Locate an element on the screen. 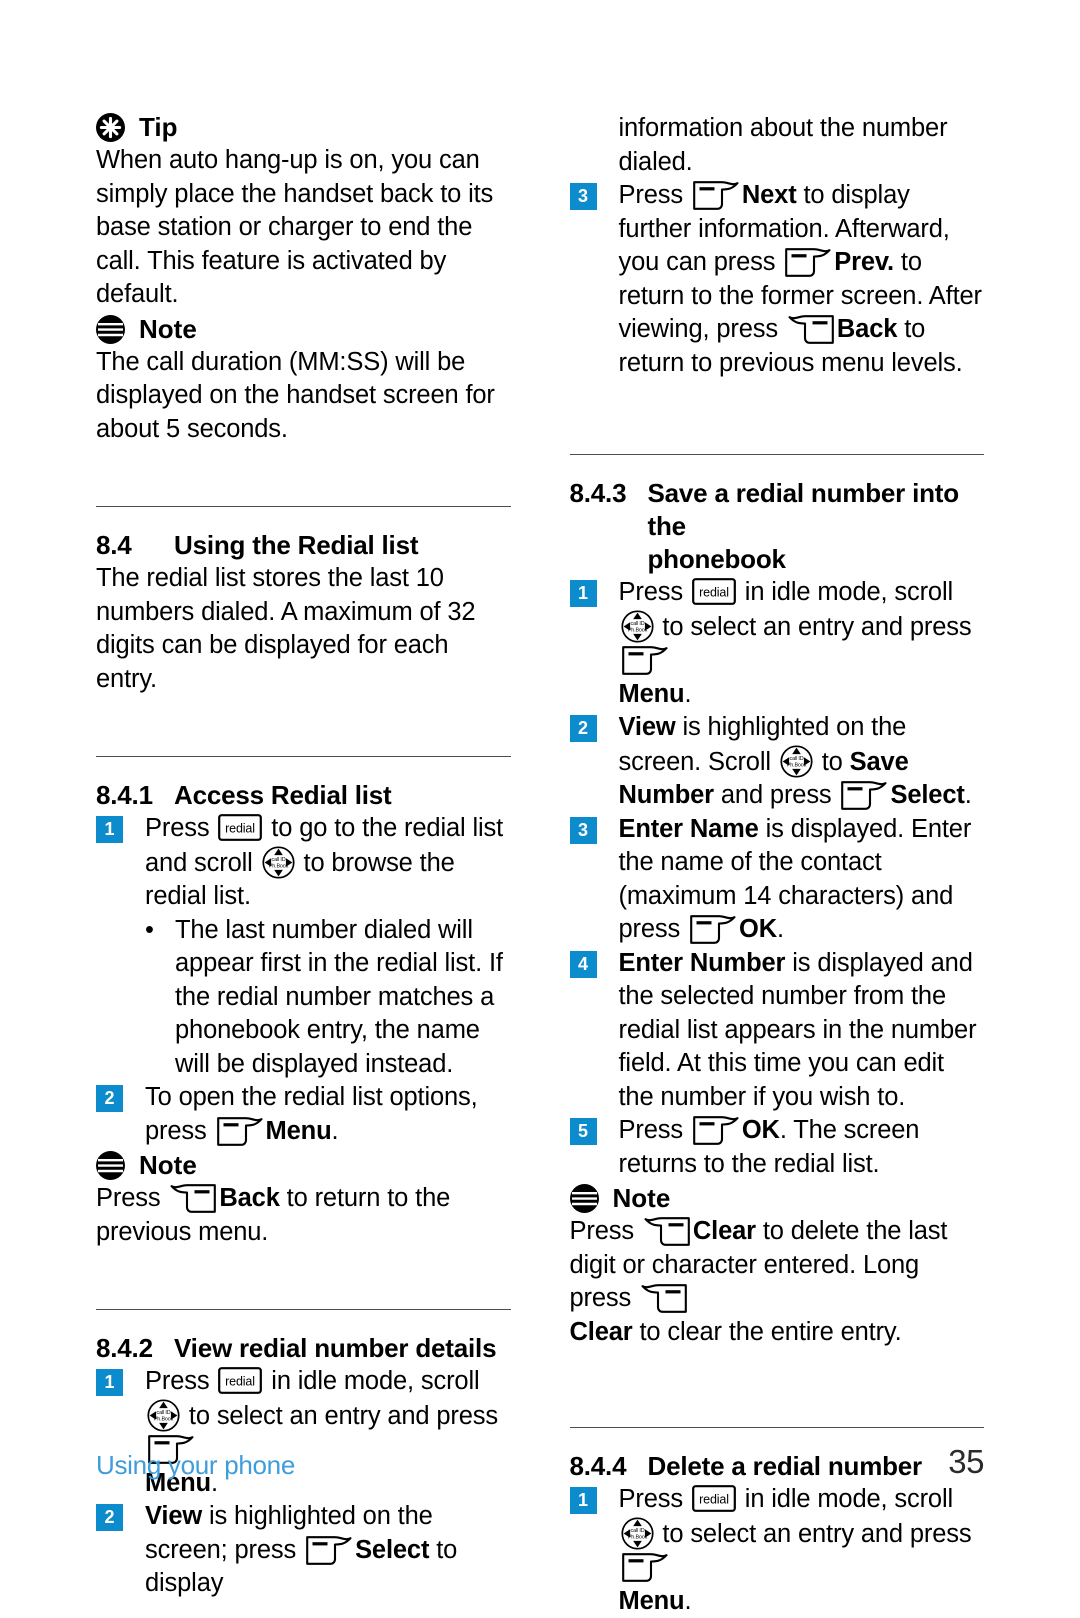 The image size is (1080, 1618). step-text-bold: OK is located at coordinates (760, 1130).